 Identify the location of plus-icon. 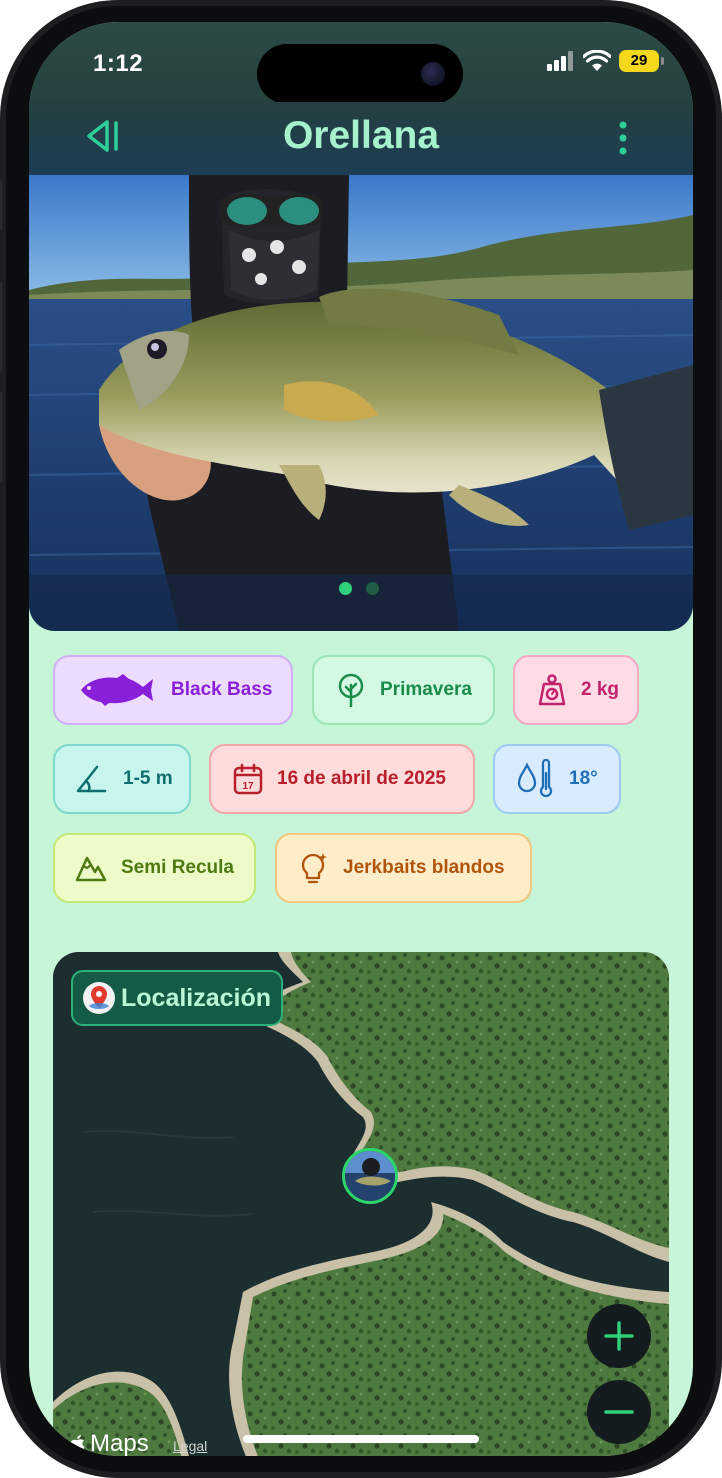
(619, 1336).